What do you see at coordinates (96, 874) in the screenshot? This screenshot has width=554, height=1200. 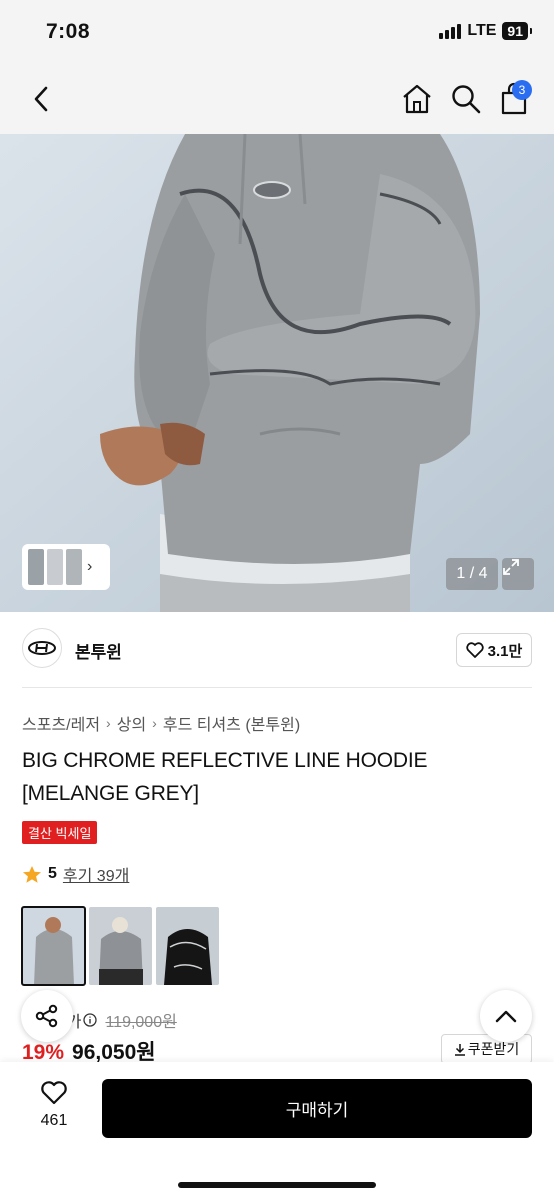 I see `review-count-link: 후기 39개` at bounding box center [96, 874].